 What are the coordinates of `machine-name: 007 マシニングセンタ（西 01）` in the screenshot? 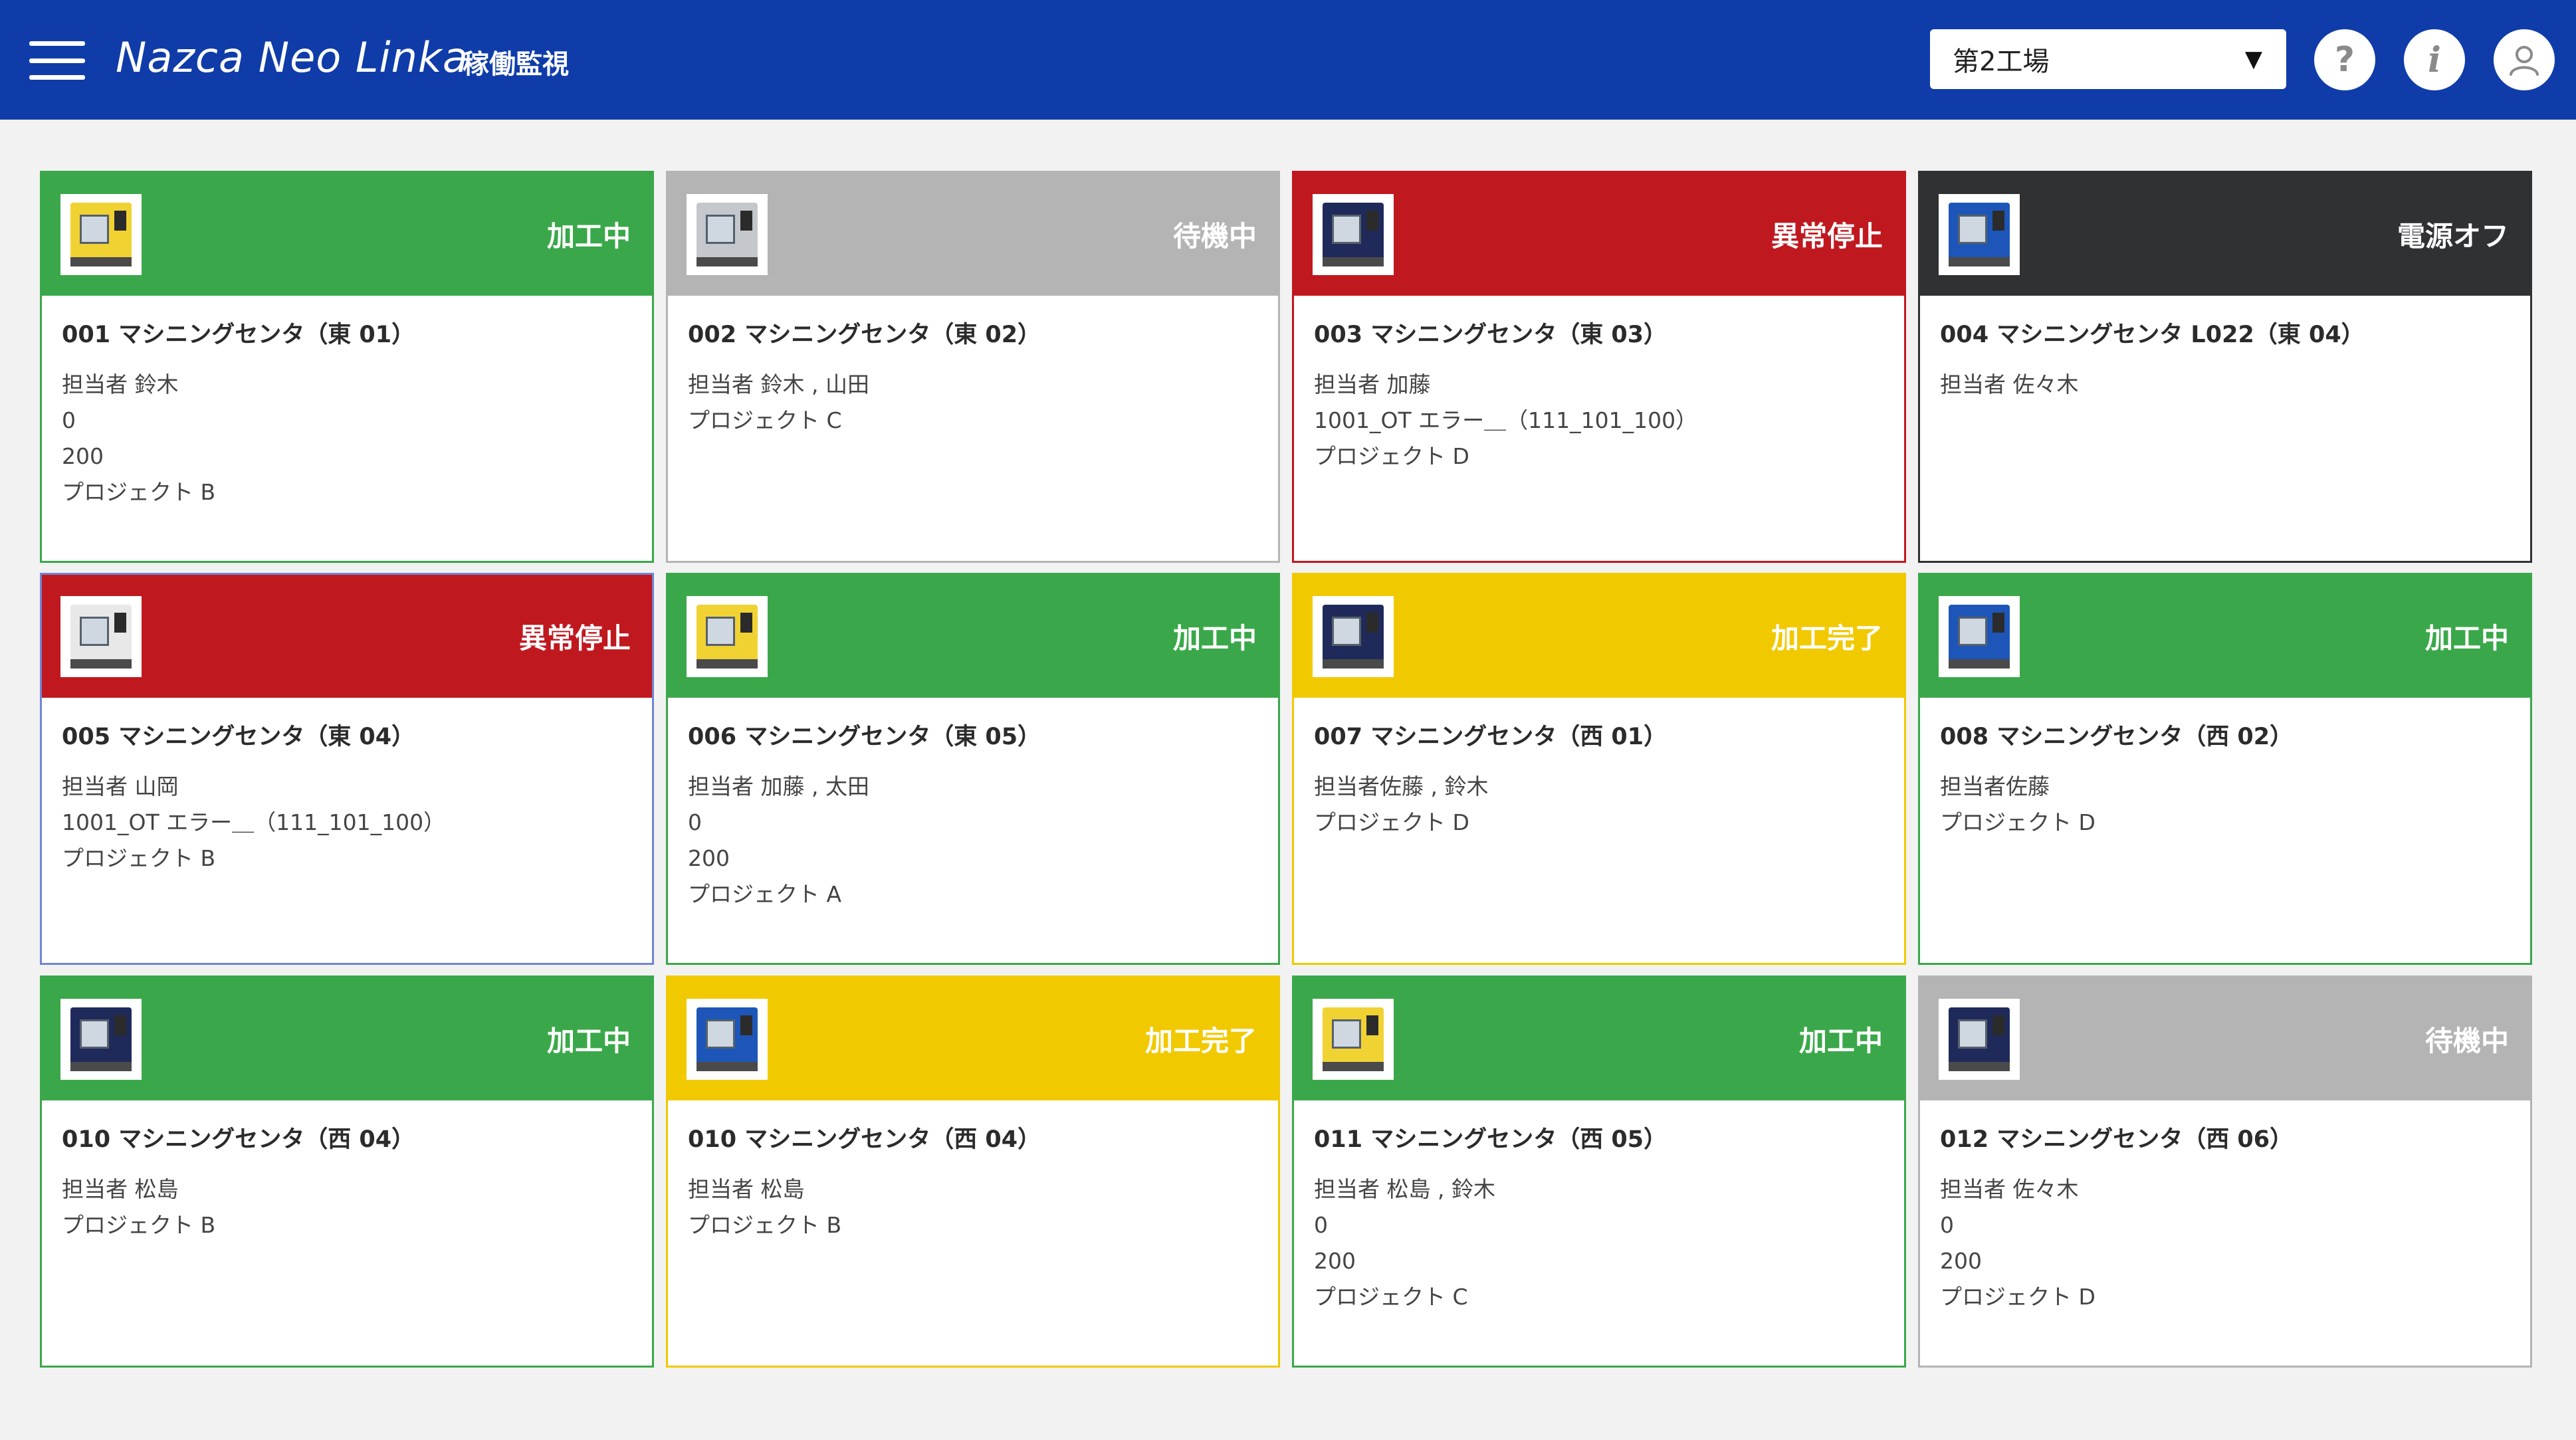 It's located at (1490, 737).